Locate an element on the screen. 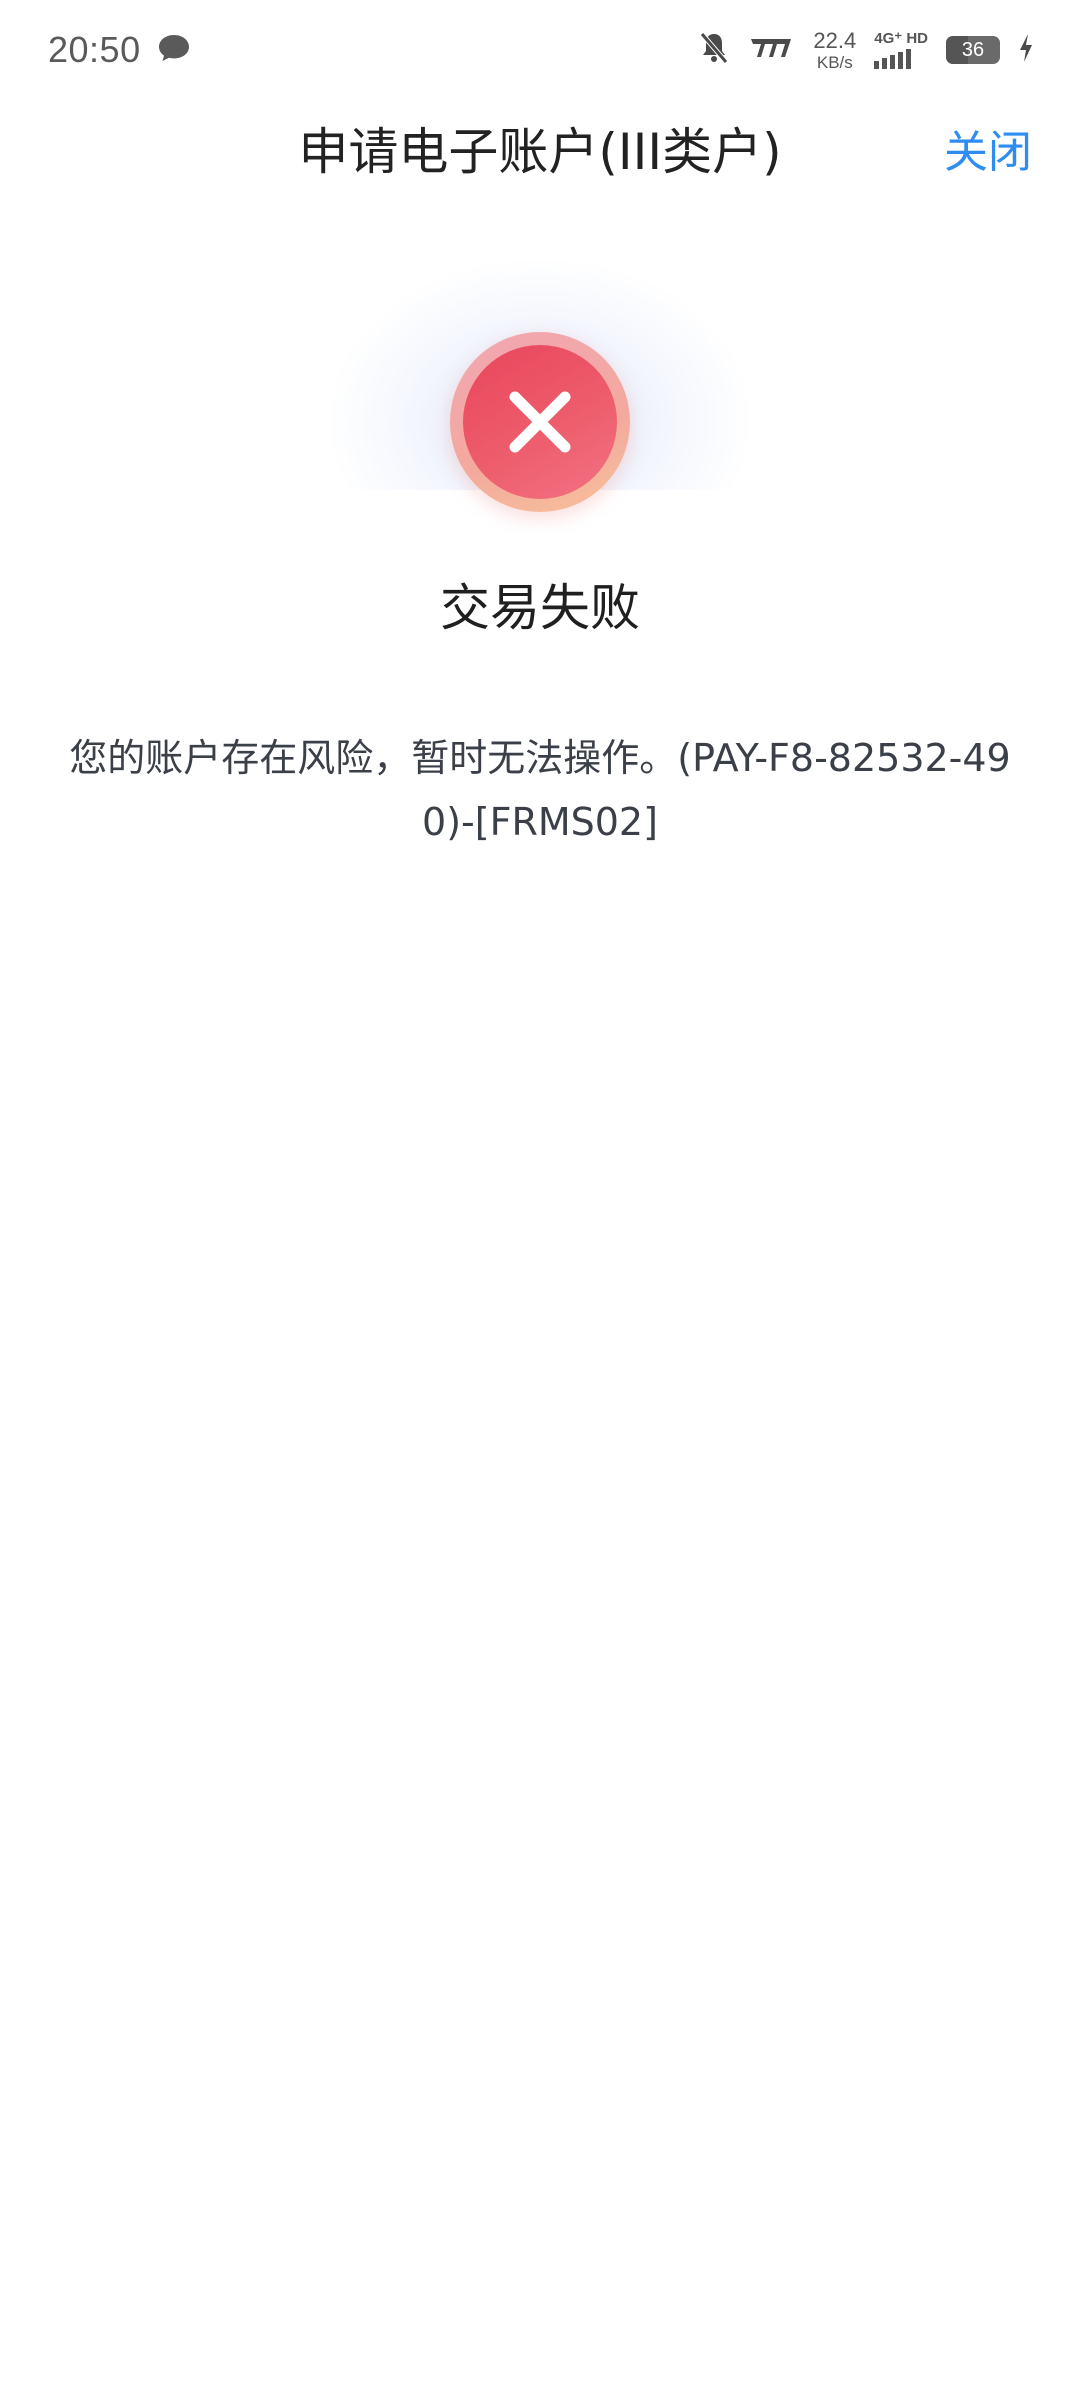  status-left: 20:50 is located at coordinates (119, 50).